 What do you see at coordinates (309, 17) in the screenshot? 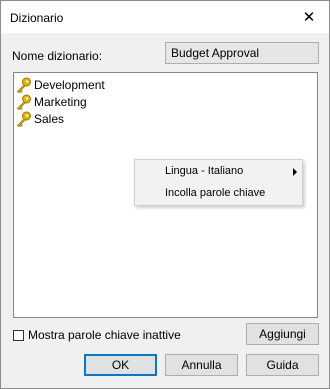
I see `close-icon: ✕` at bounding box center [309, 17].